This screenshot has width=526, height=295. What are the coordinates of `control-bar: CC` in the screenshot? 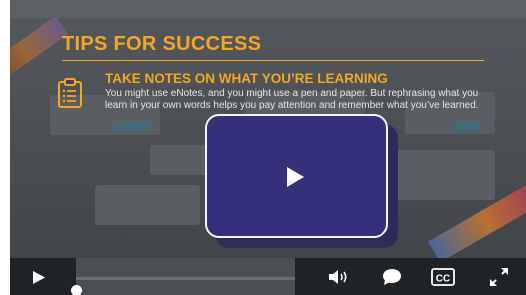 It's located at (268, 276).